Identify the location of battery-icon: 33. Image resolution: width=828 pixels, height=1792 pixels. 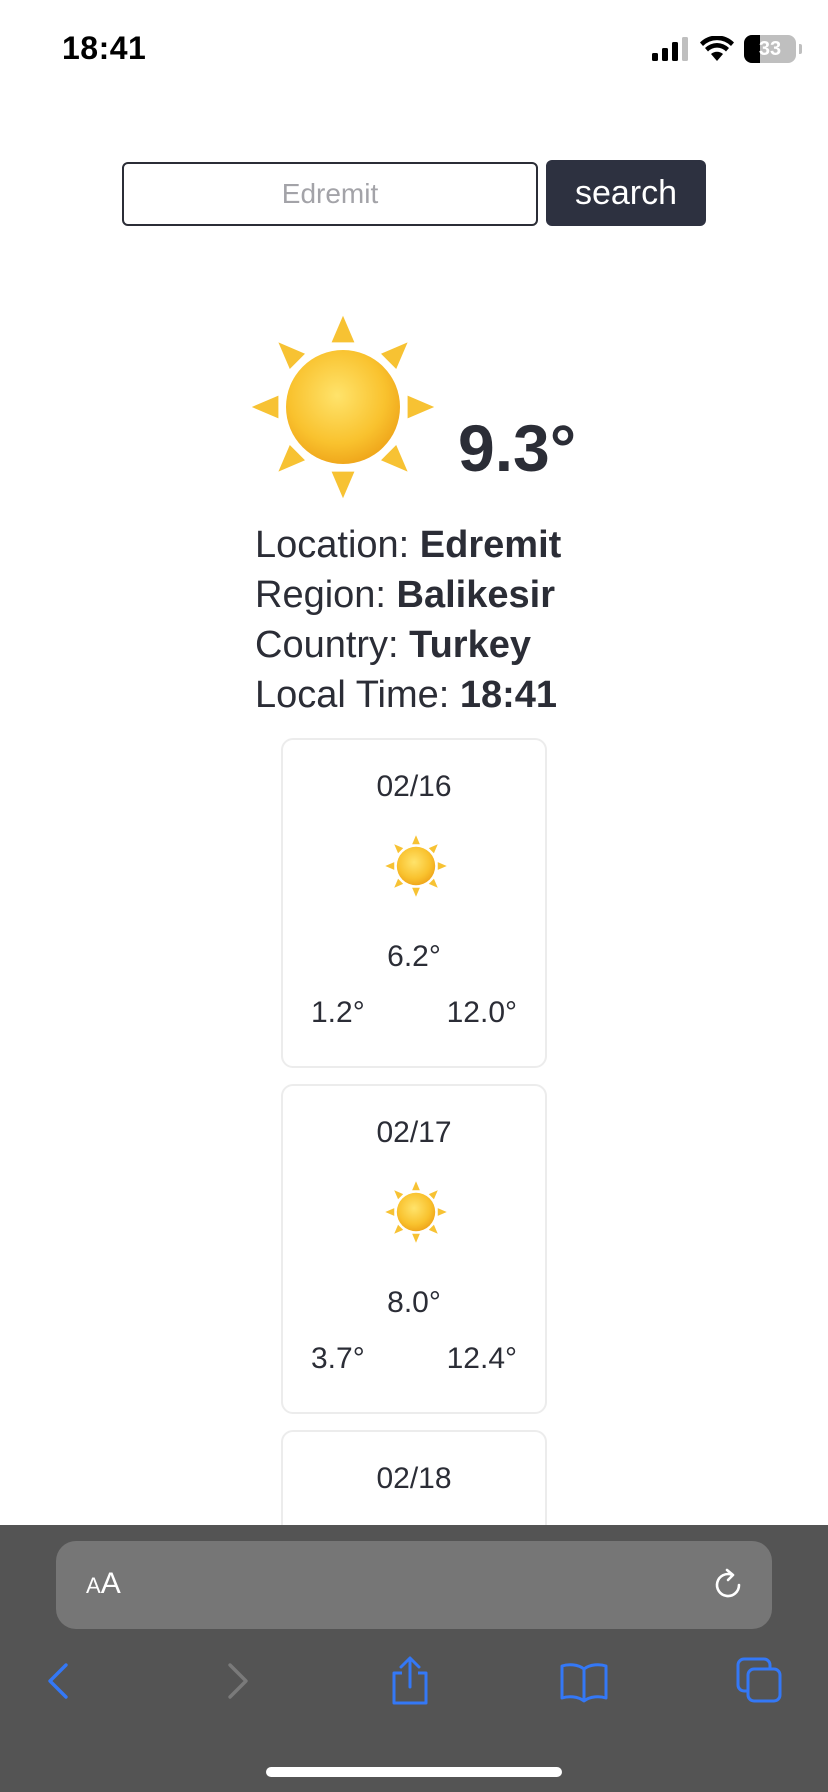
(773, 49).